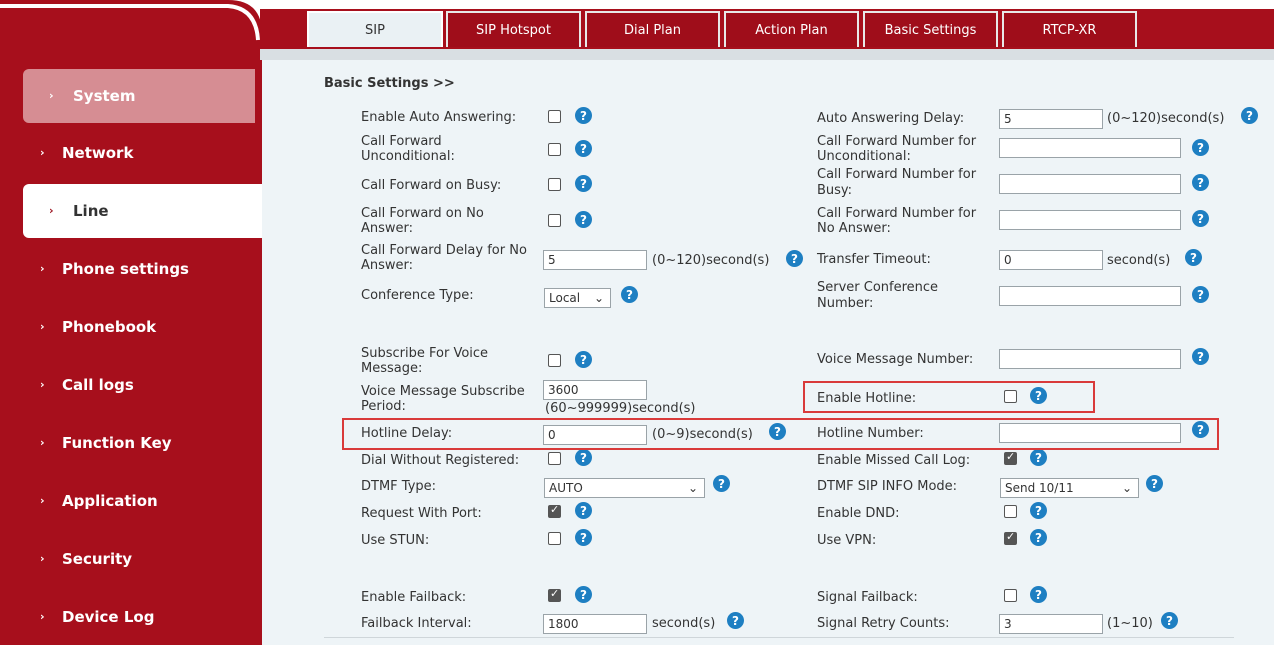  Describe the element at coordinates (577, 298) in the screenshot. I see `conference-type-select: Local ⌄` at that location.